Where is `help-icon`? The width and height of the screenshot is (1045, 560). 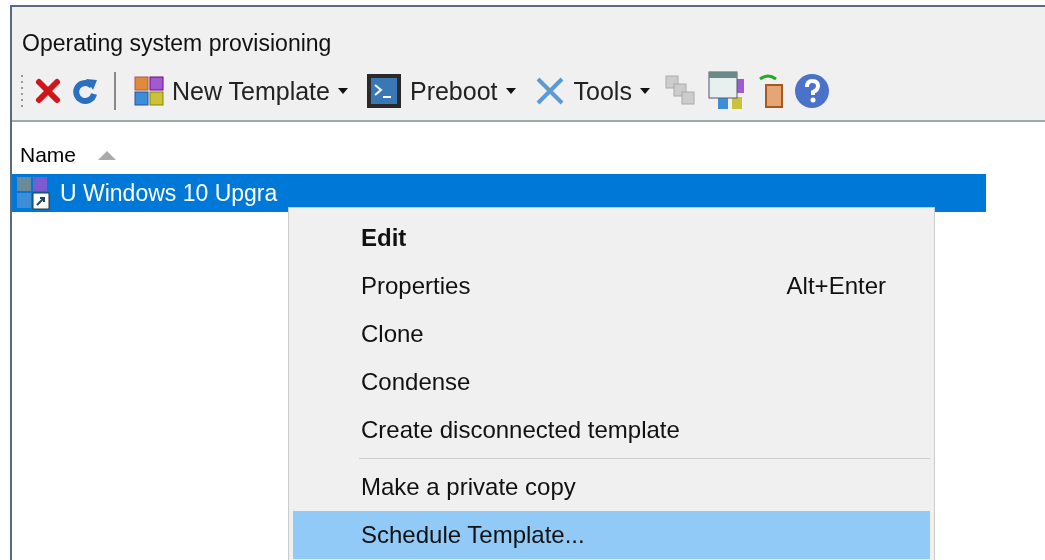 help-icon is located at coordinates (811, 91).